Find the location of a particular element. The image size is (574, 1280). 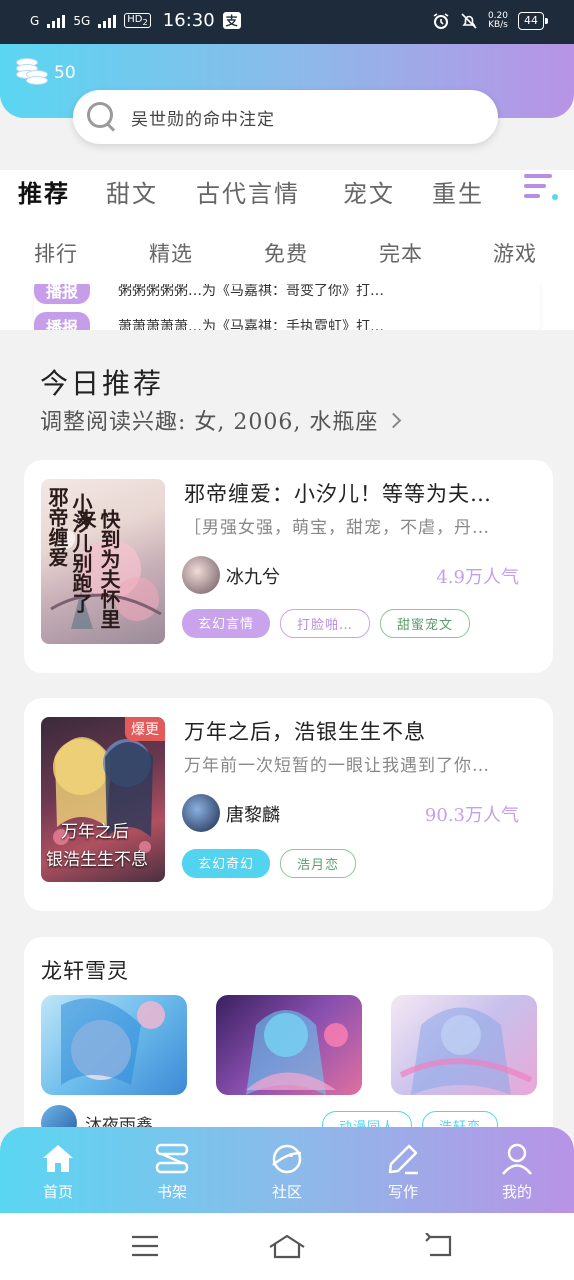

hot-update-badge: 爆更 is located at coordinates (145, 729).